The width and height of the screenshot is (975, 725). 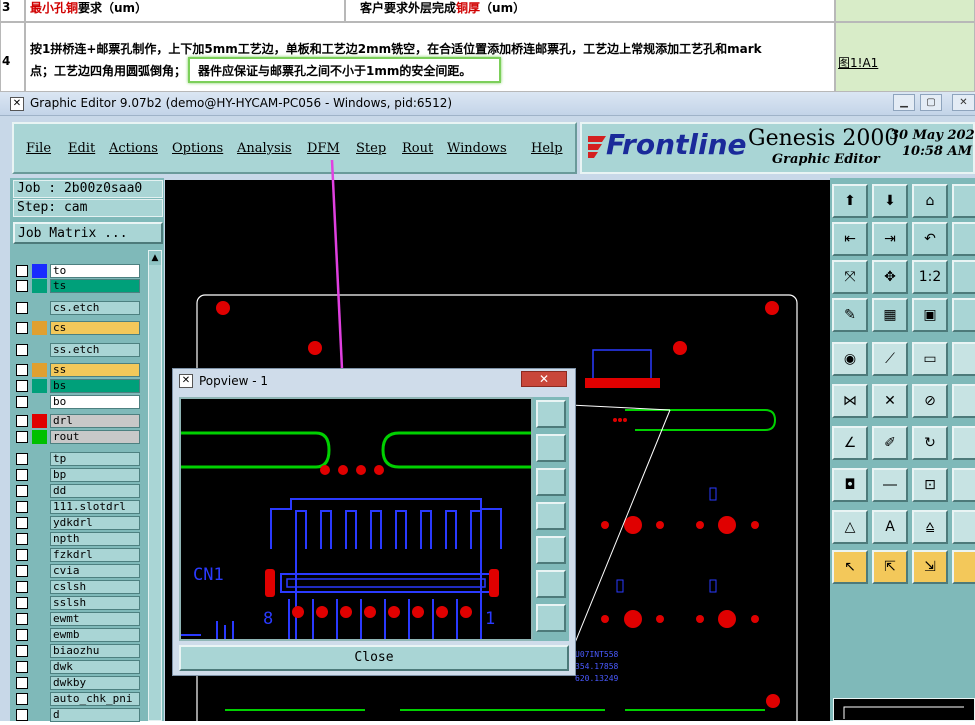 What do you see at coordinates (95, 459) in the screenshot?
I see `layer-name: tp` at bounding box center [95, 459].